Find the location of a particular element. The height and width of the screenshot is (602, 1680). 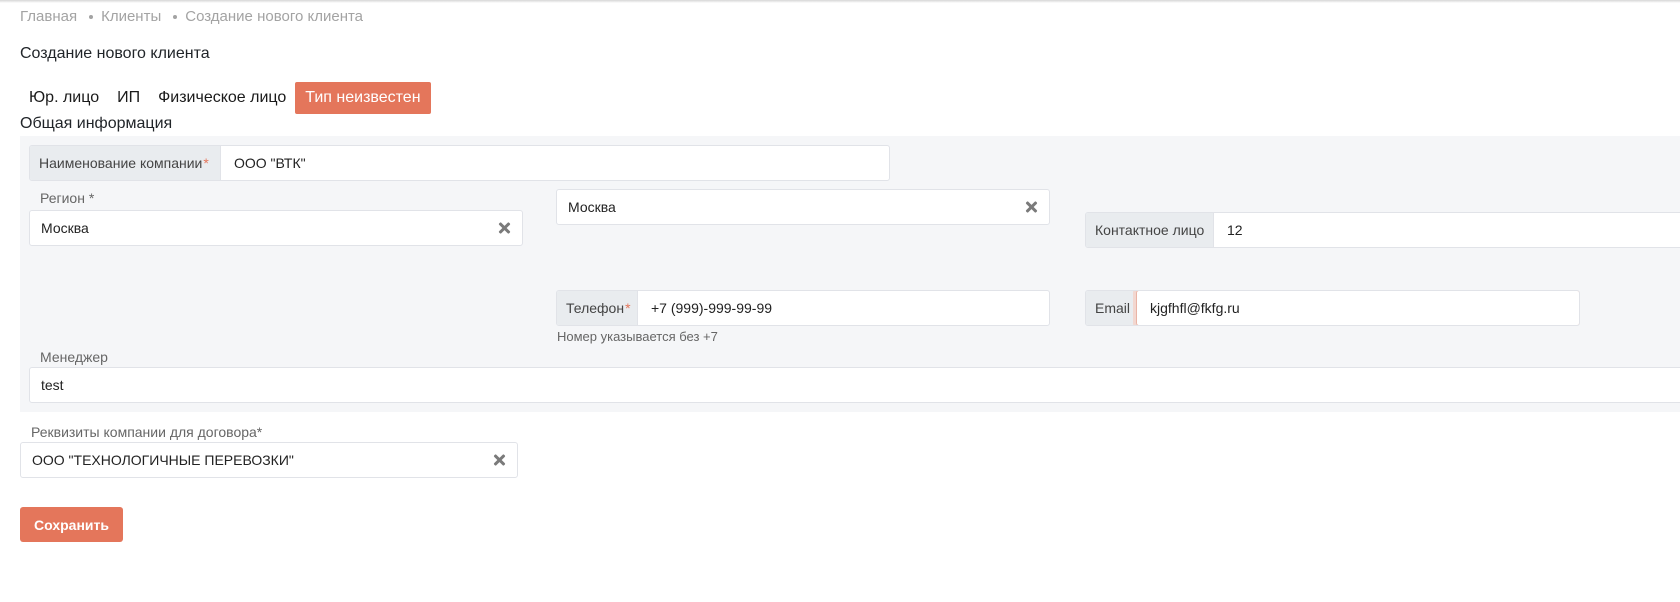

tab-individual: Физическое лицо is located at coordinates (222, 98).